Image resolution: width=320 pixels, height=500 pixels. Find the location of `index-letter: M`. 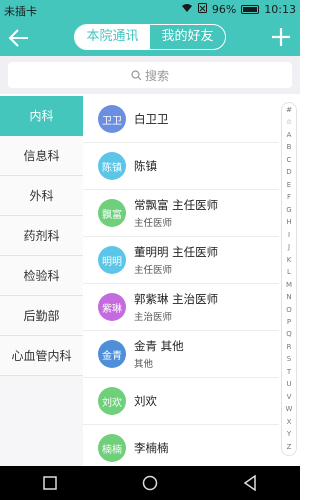

index-letter: M is located at coordinates (289, 285).